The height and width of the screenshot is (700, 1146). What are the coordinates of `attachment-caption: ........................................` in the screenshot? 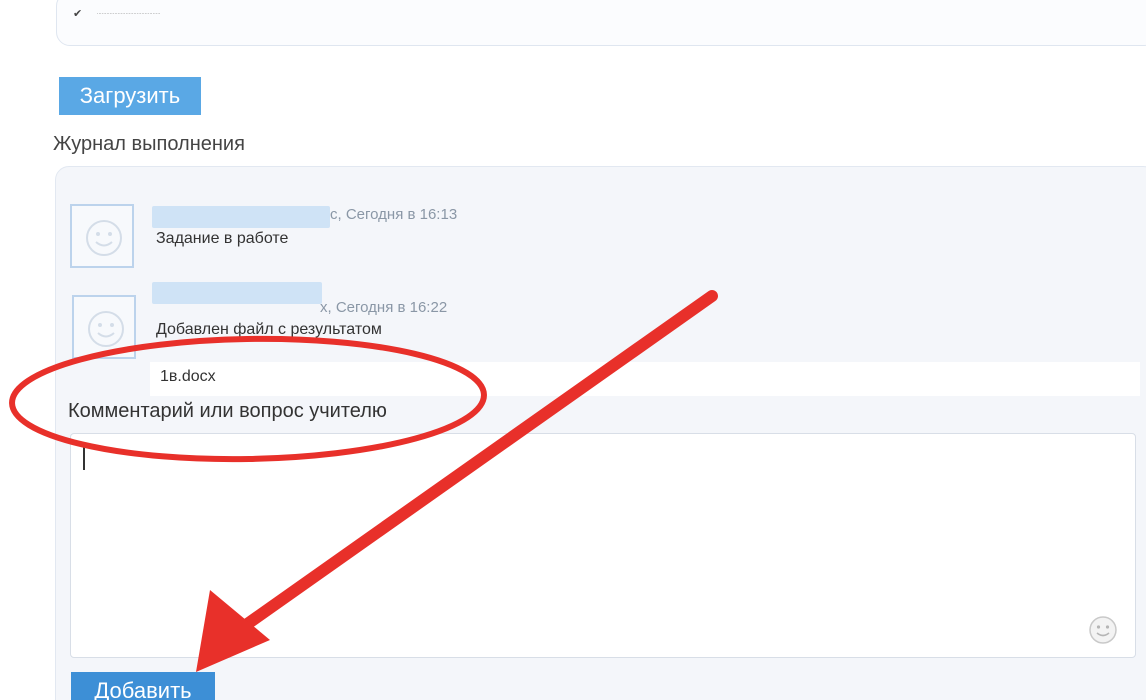 It's located at (129, 13).